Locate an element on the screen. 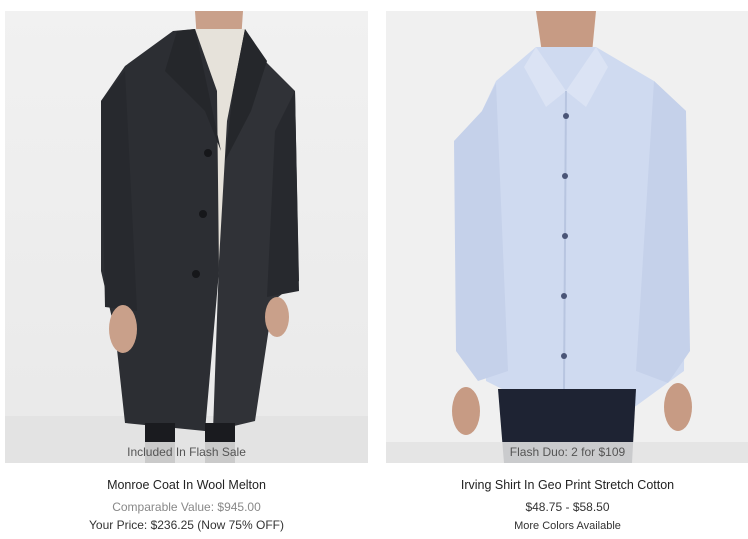 This screenshot has height=539, width=748. more-colors-link: More Colors Available is located at coordinates (567, 526).